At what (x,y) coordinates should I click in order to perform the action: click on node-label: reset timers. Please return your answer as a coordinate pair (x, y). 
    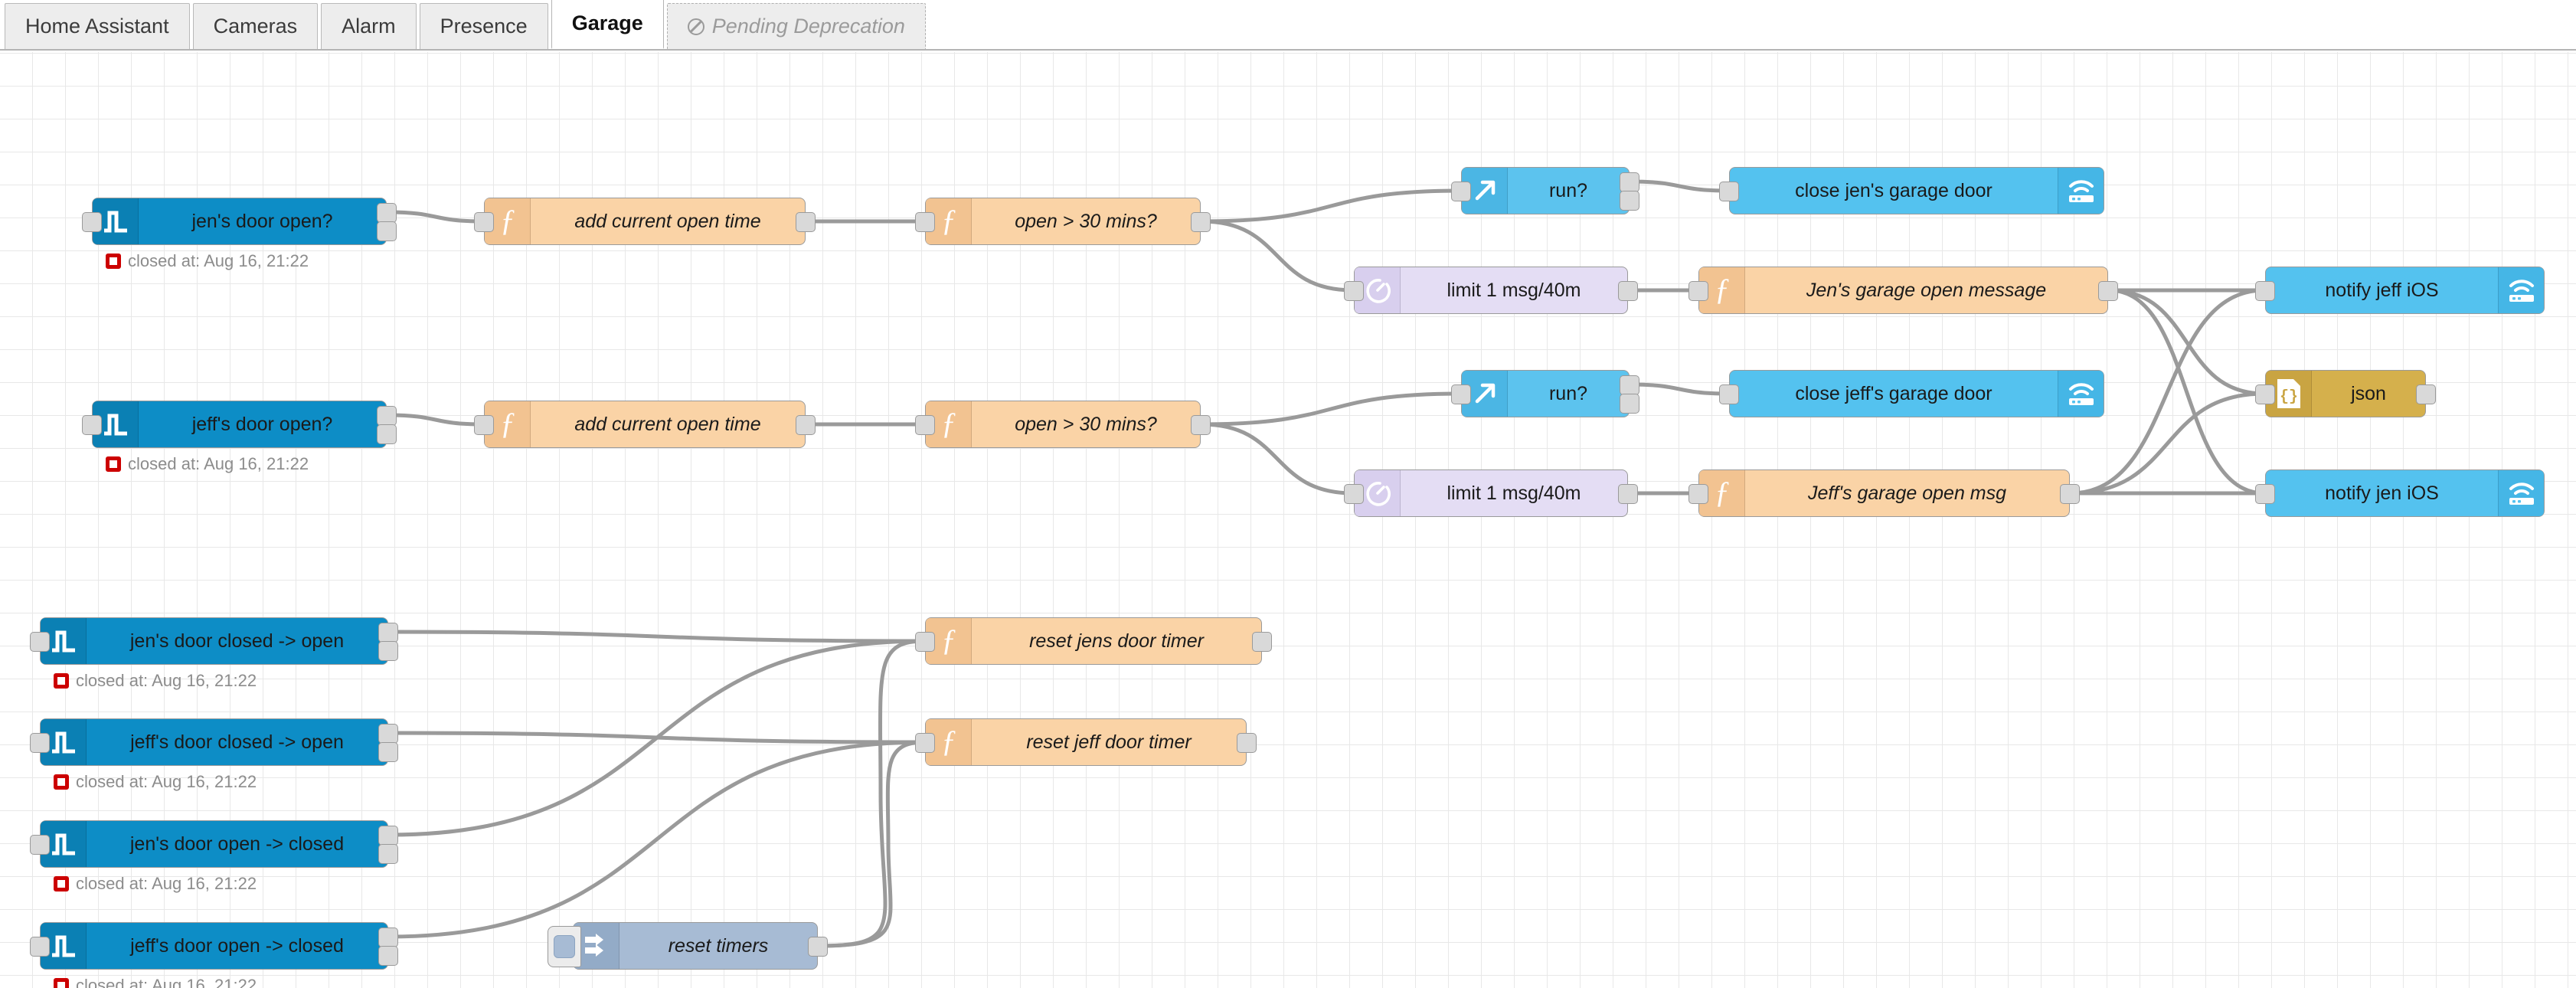
    Looking at the image, I should click on (718, 945).